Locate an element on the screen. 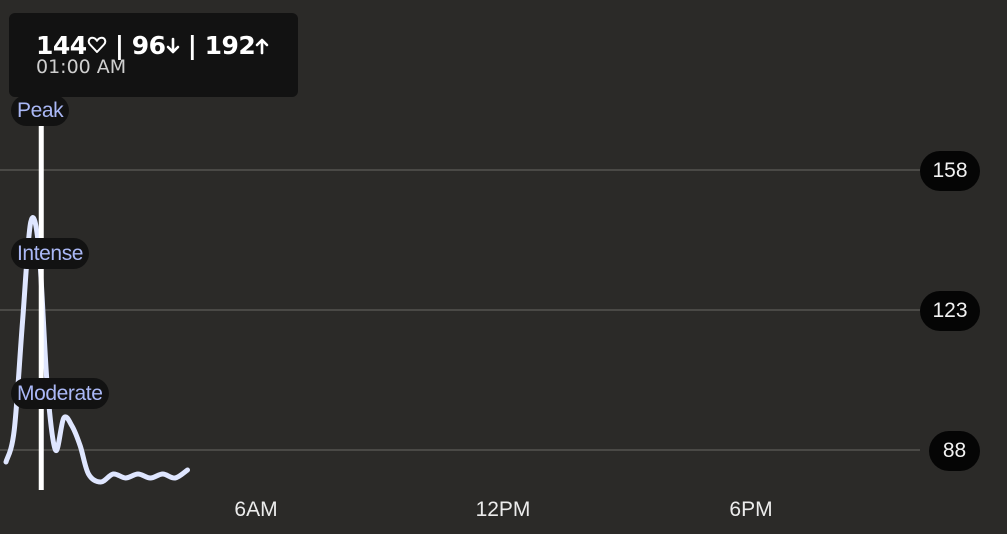 The width and height of the screenshot is (1007, 534). y-tick-label-88: 88 is located at coordinates (954, 451).